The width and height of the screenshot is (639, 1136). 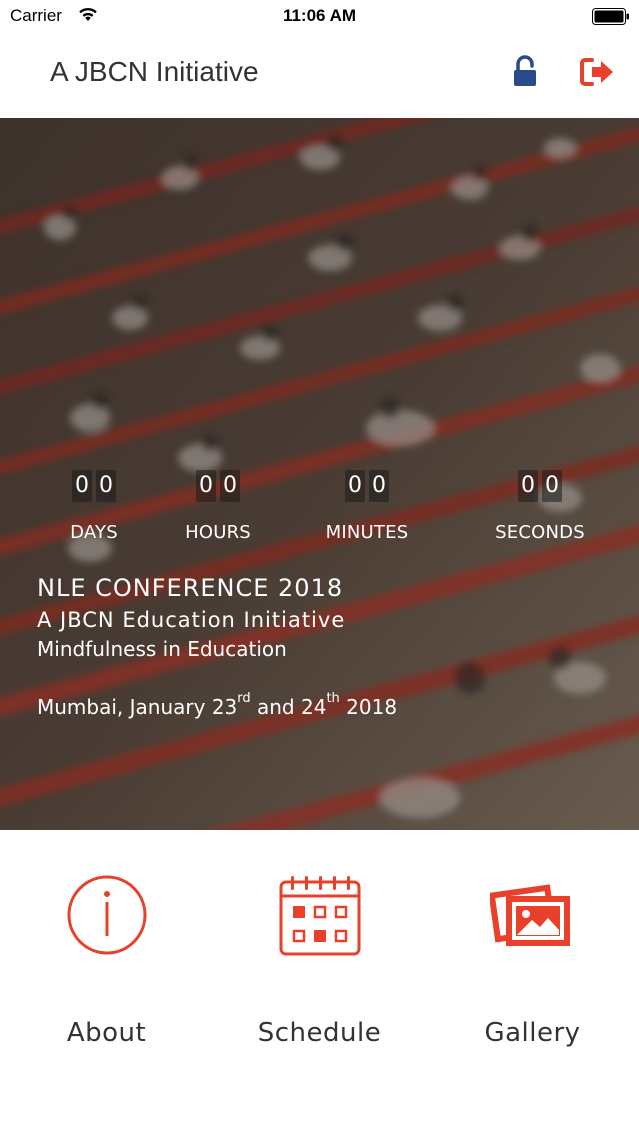 I want to click on menu-item-about: About, so click(x=106, y=983).